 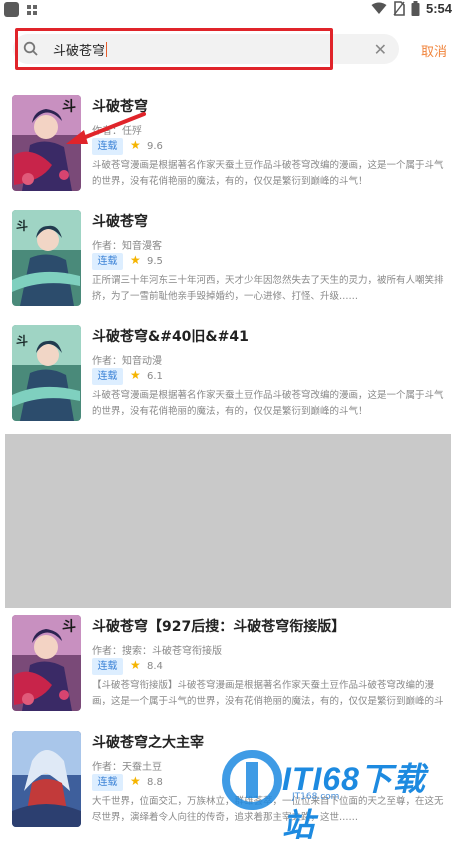 I want to click on cancel-button: 取消, so click(x=434, y=50).